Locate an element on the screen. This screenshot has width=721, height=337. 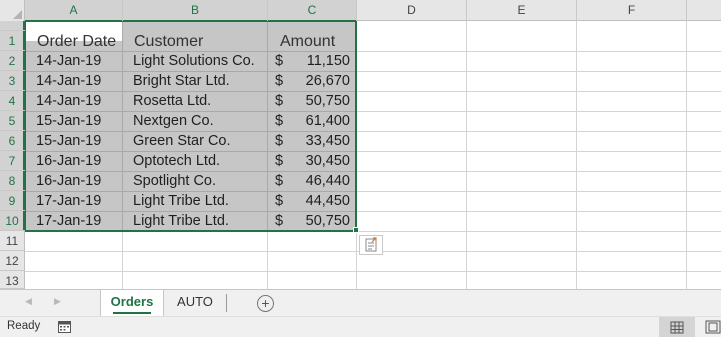
quick-analysis-button is located at coordinates (371, 245).